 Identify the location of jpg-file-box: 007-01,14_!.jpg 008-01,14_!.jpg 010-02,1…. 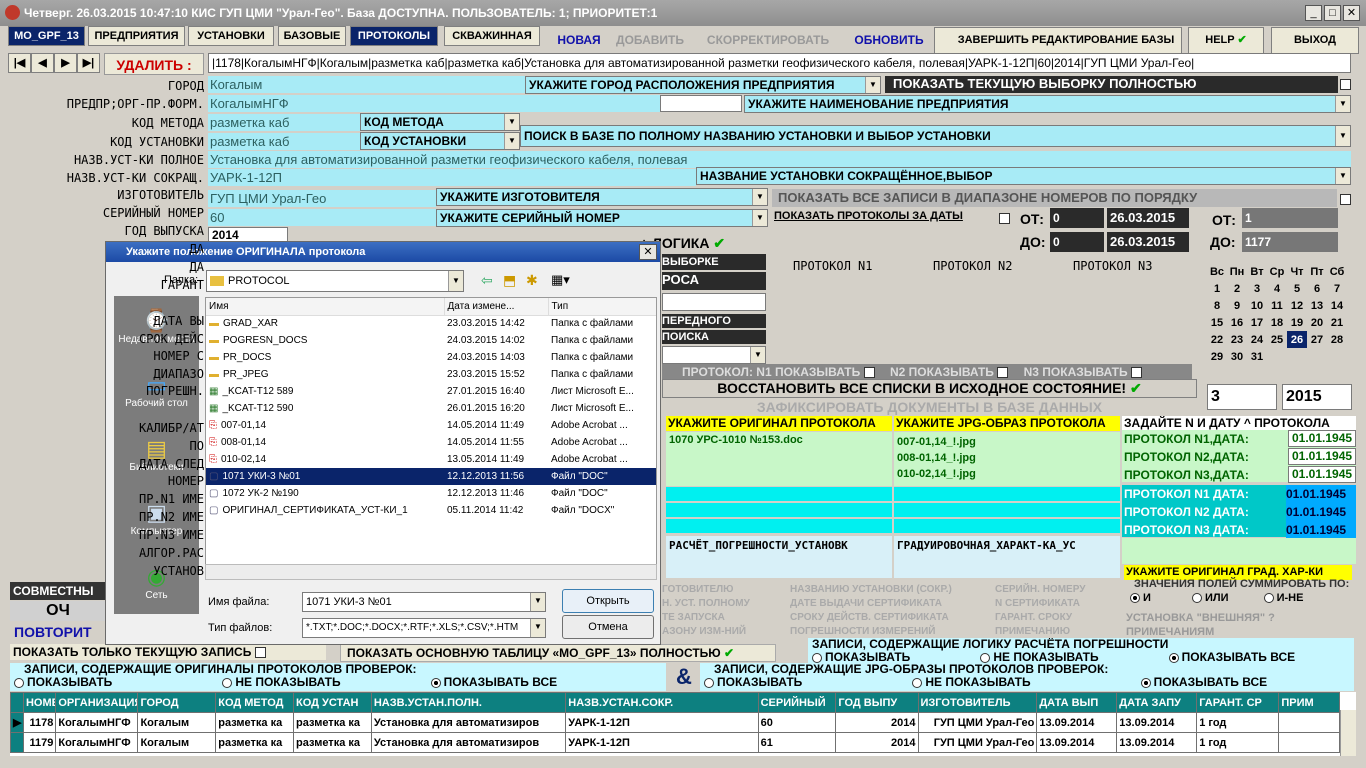
(1007, 459).